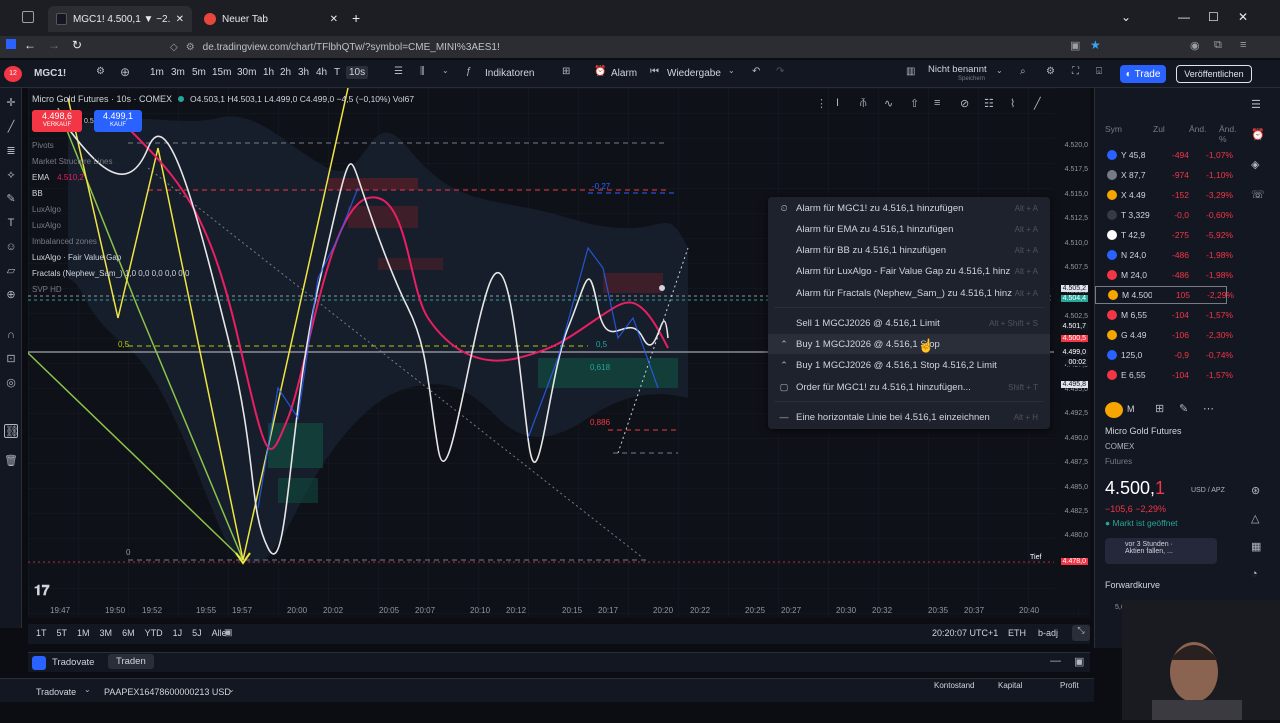  Describe the element at coordinates (1170, 375) in the screenshot. I see `watchlist-row: E 6,55 -104 -1,57%` at that location.